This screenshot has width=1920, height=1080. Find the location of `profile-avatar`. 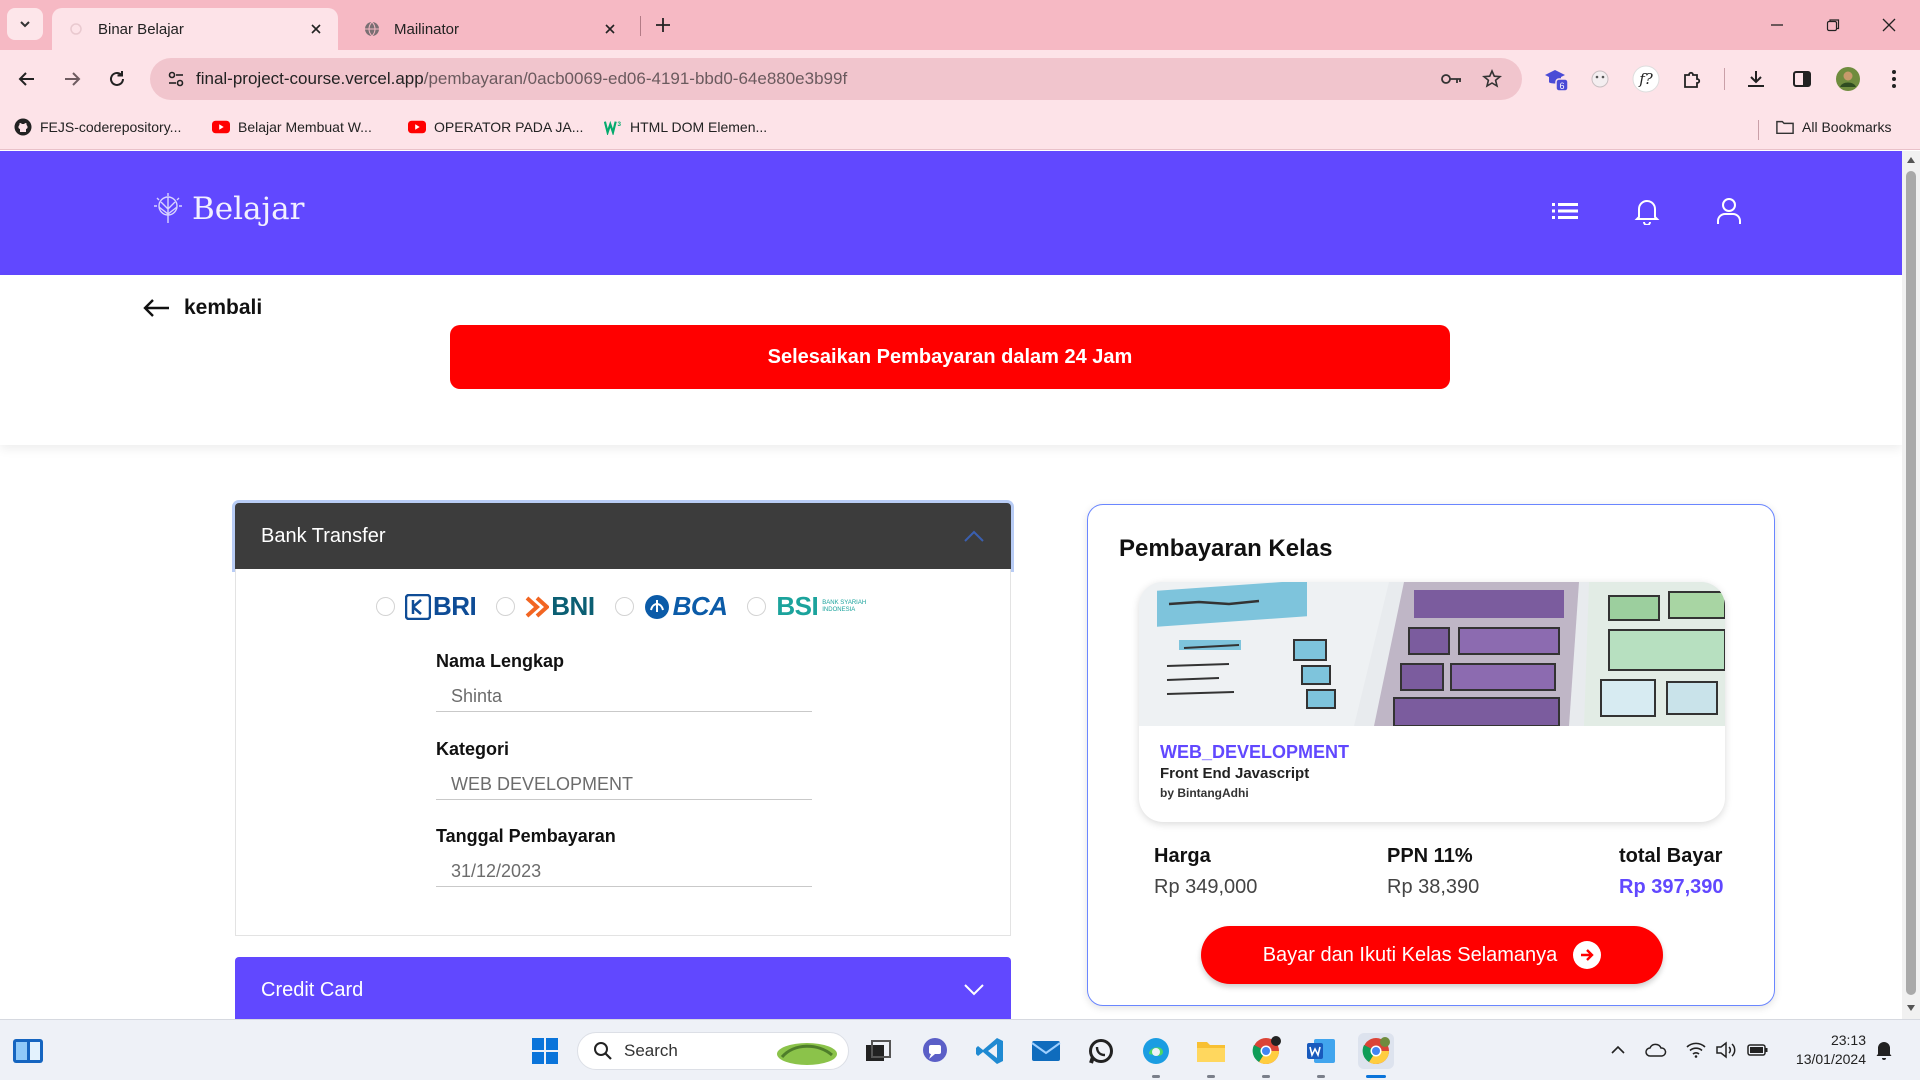

profile-avatar is located at coordinates (1848, 79).